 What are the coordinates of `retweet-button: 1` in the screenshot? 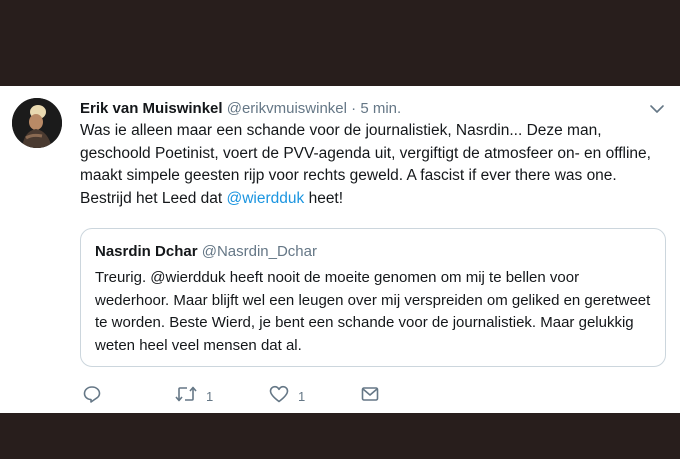 It's located at (193, 394).